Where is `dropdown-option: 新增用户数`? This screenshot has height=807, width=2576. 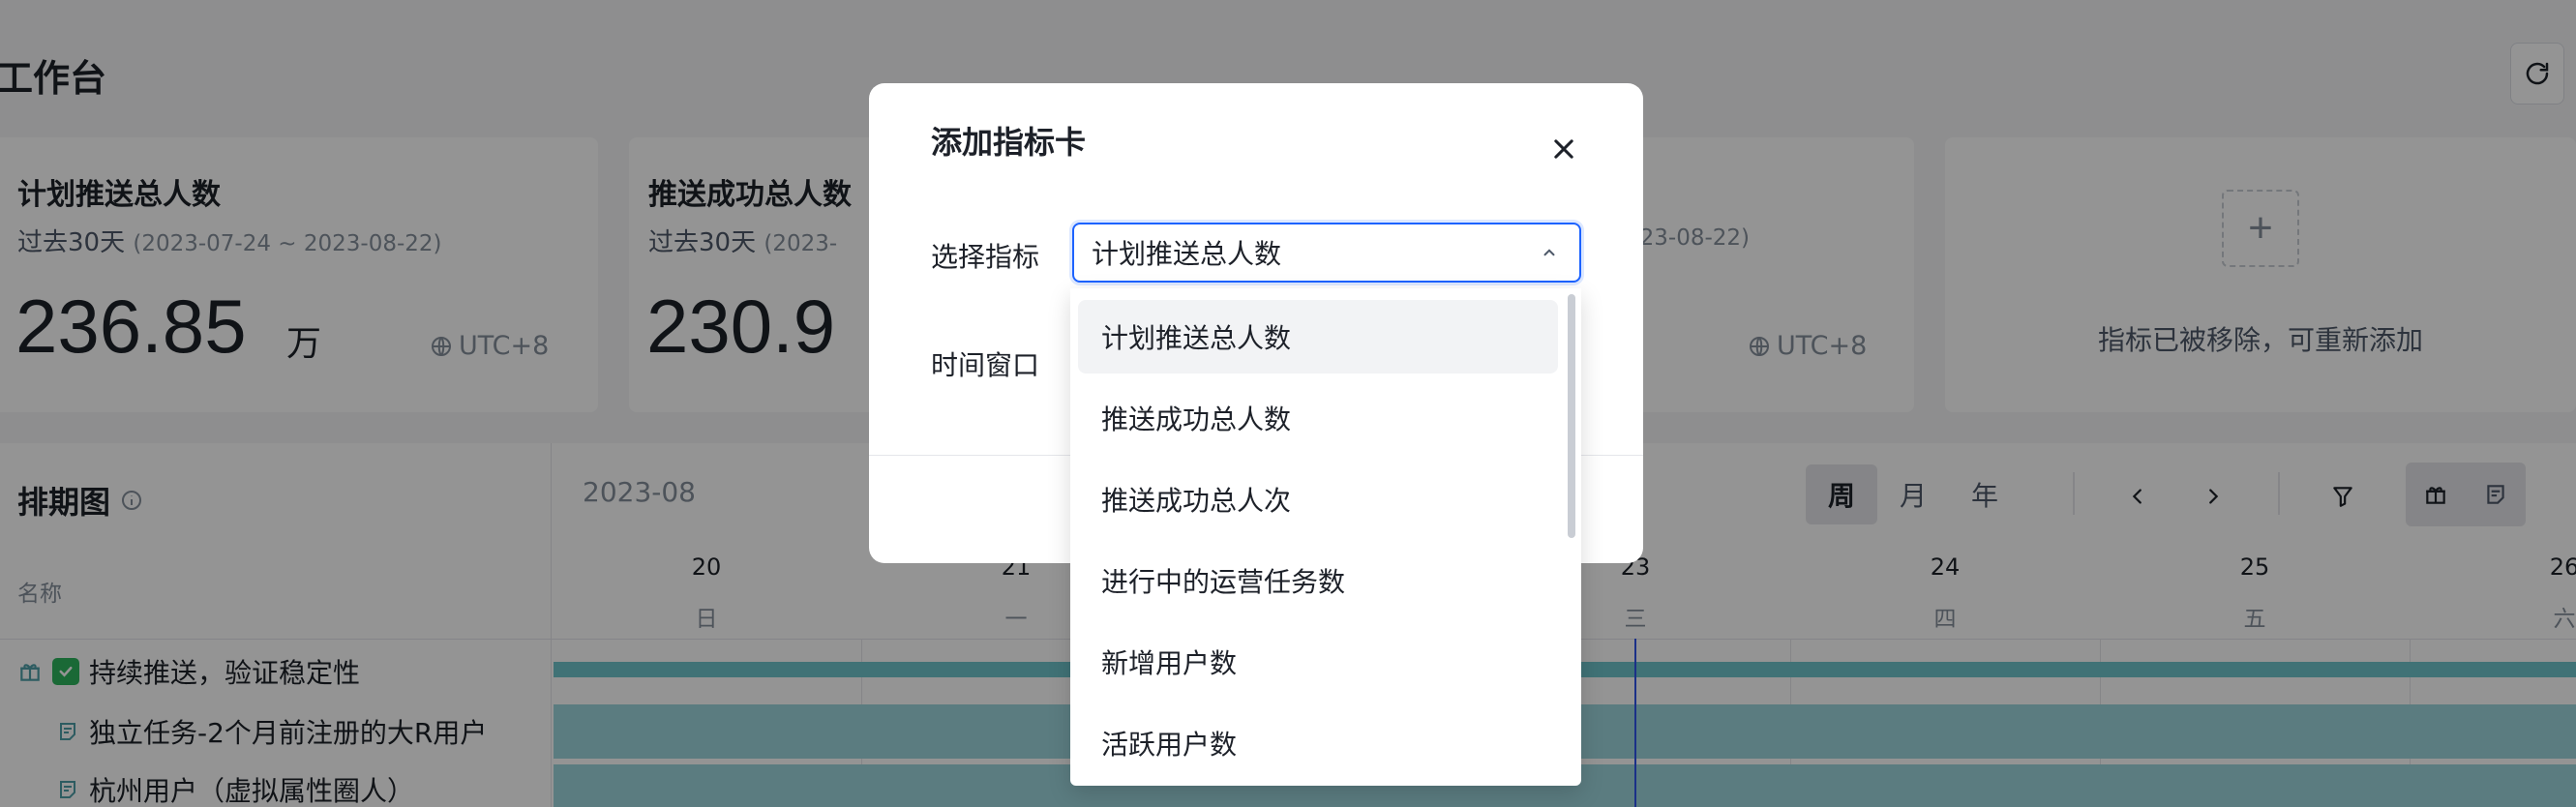 dropdown-option: 新增用户数 is located at coordinates (1318, 662).